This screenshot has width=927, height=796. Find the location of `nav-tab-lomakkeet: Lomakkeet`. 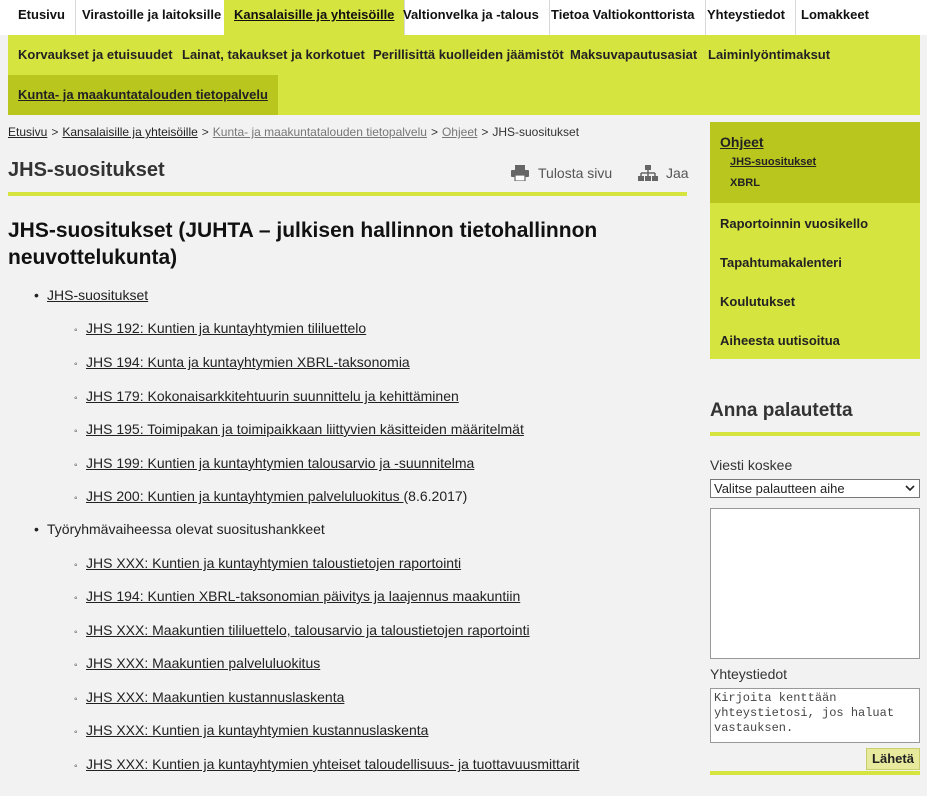

nav-tab-lomakkeet: Lomakkeet is located at coordinates (835, 17).